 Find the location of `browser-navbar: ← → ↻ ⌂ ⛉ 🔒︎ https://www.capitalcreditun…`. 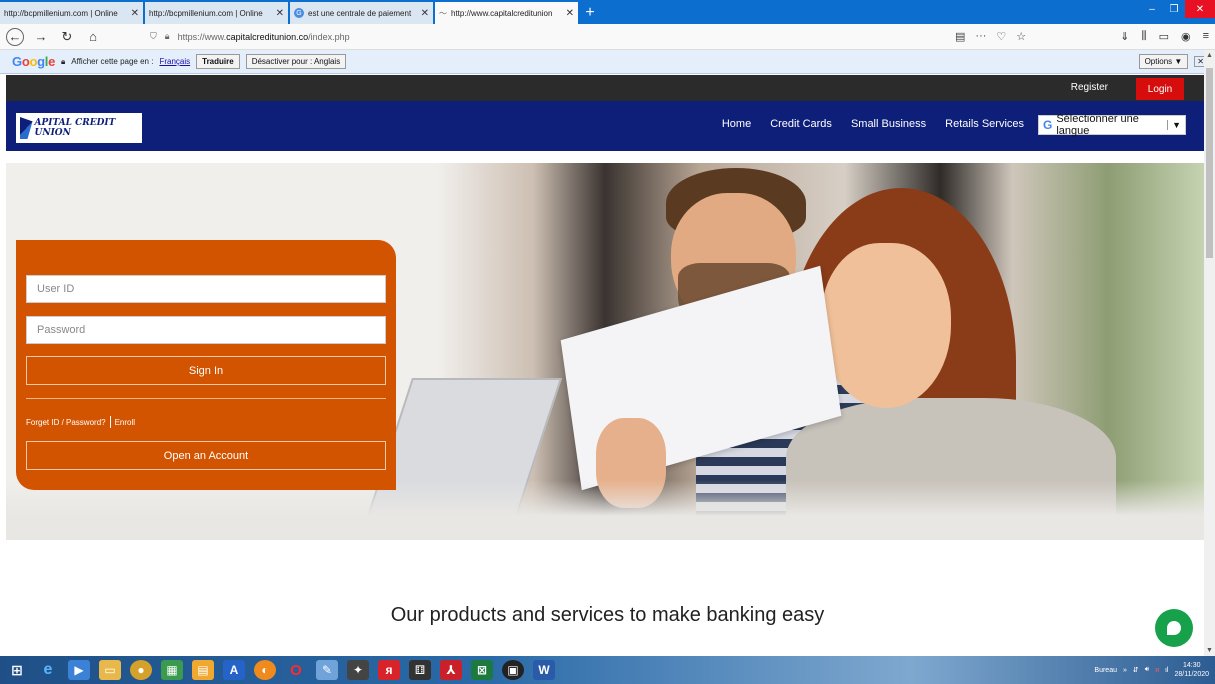

browser-navbar: ← → ↻ ⌂ ⛉ 🔒︎ https://www.capitalcreditun… is located at coordinates (607, 37).